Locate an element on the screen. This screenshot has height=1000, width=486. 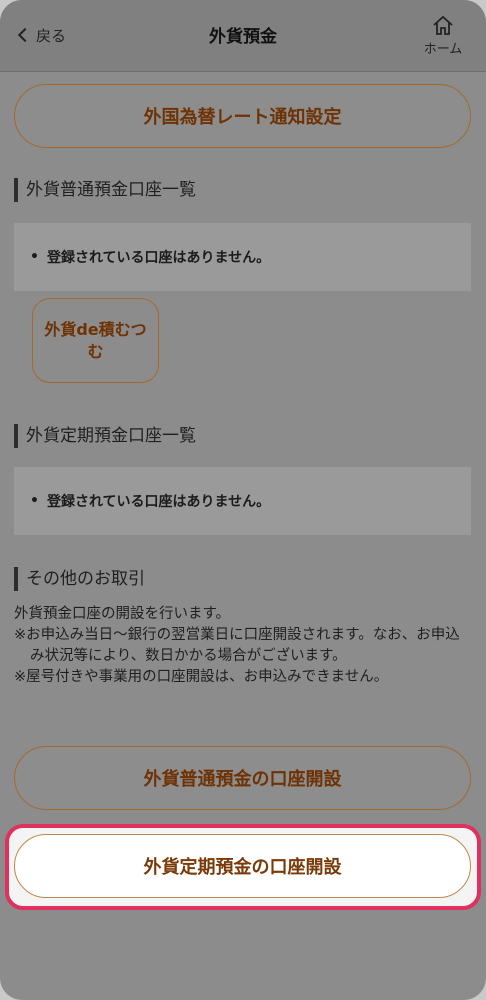
page-title: 外貨預金 is located at coordinates (243, 37).